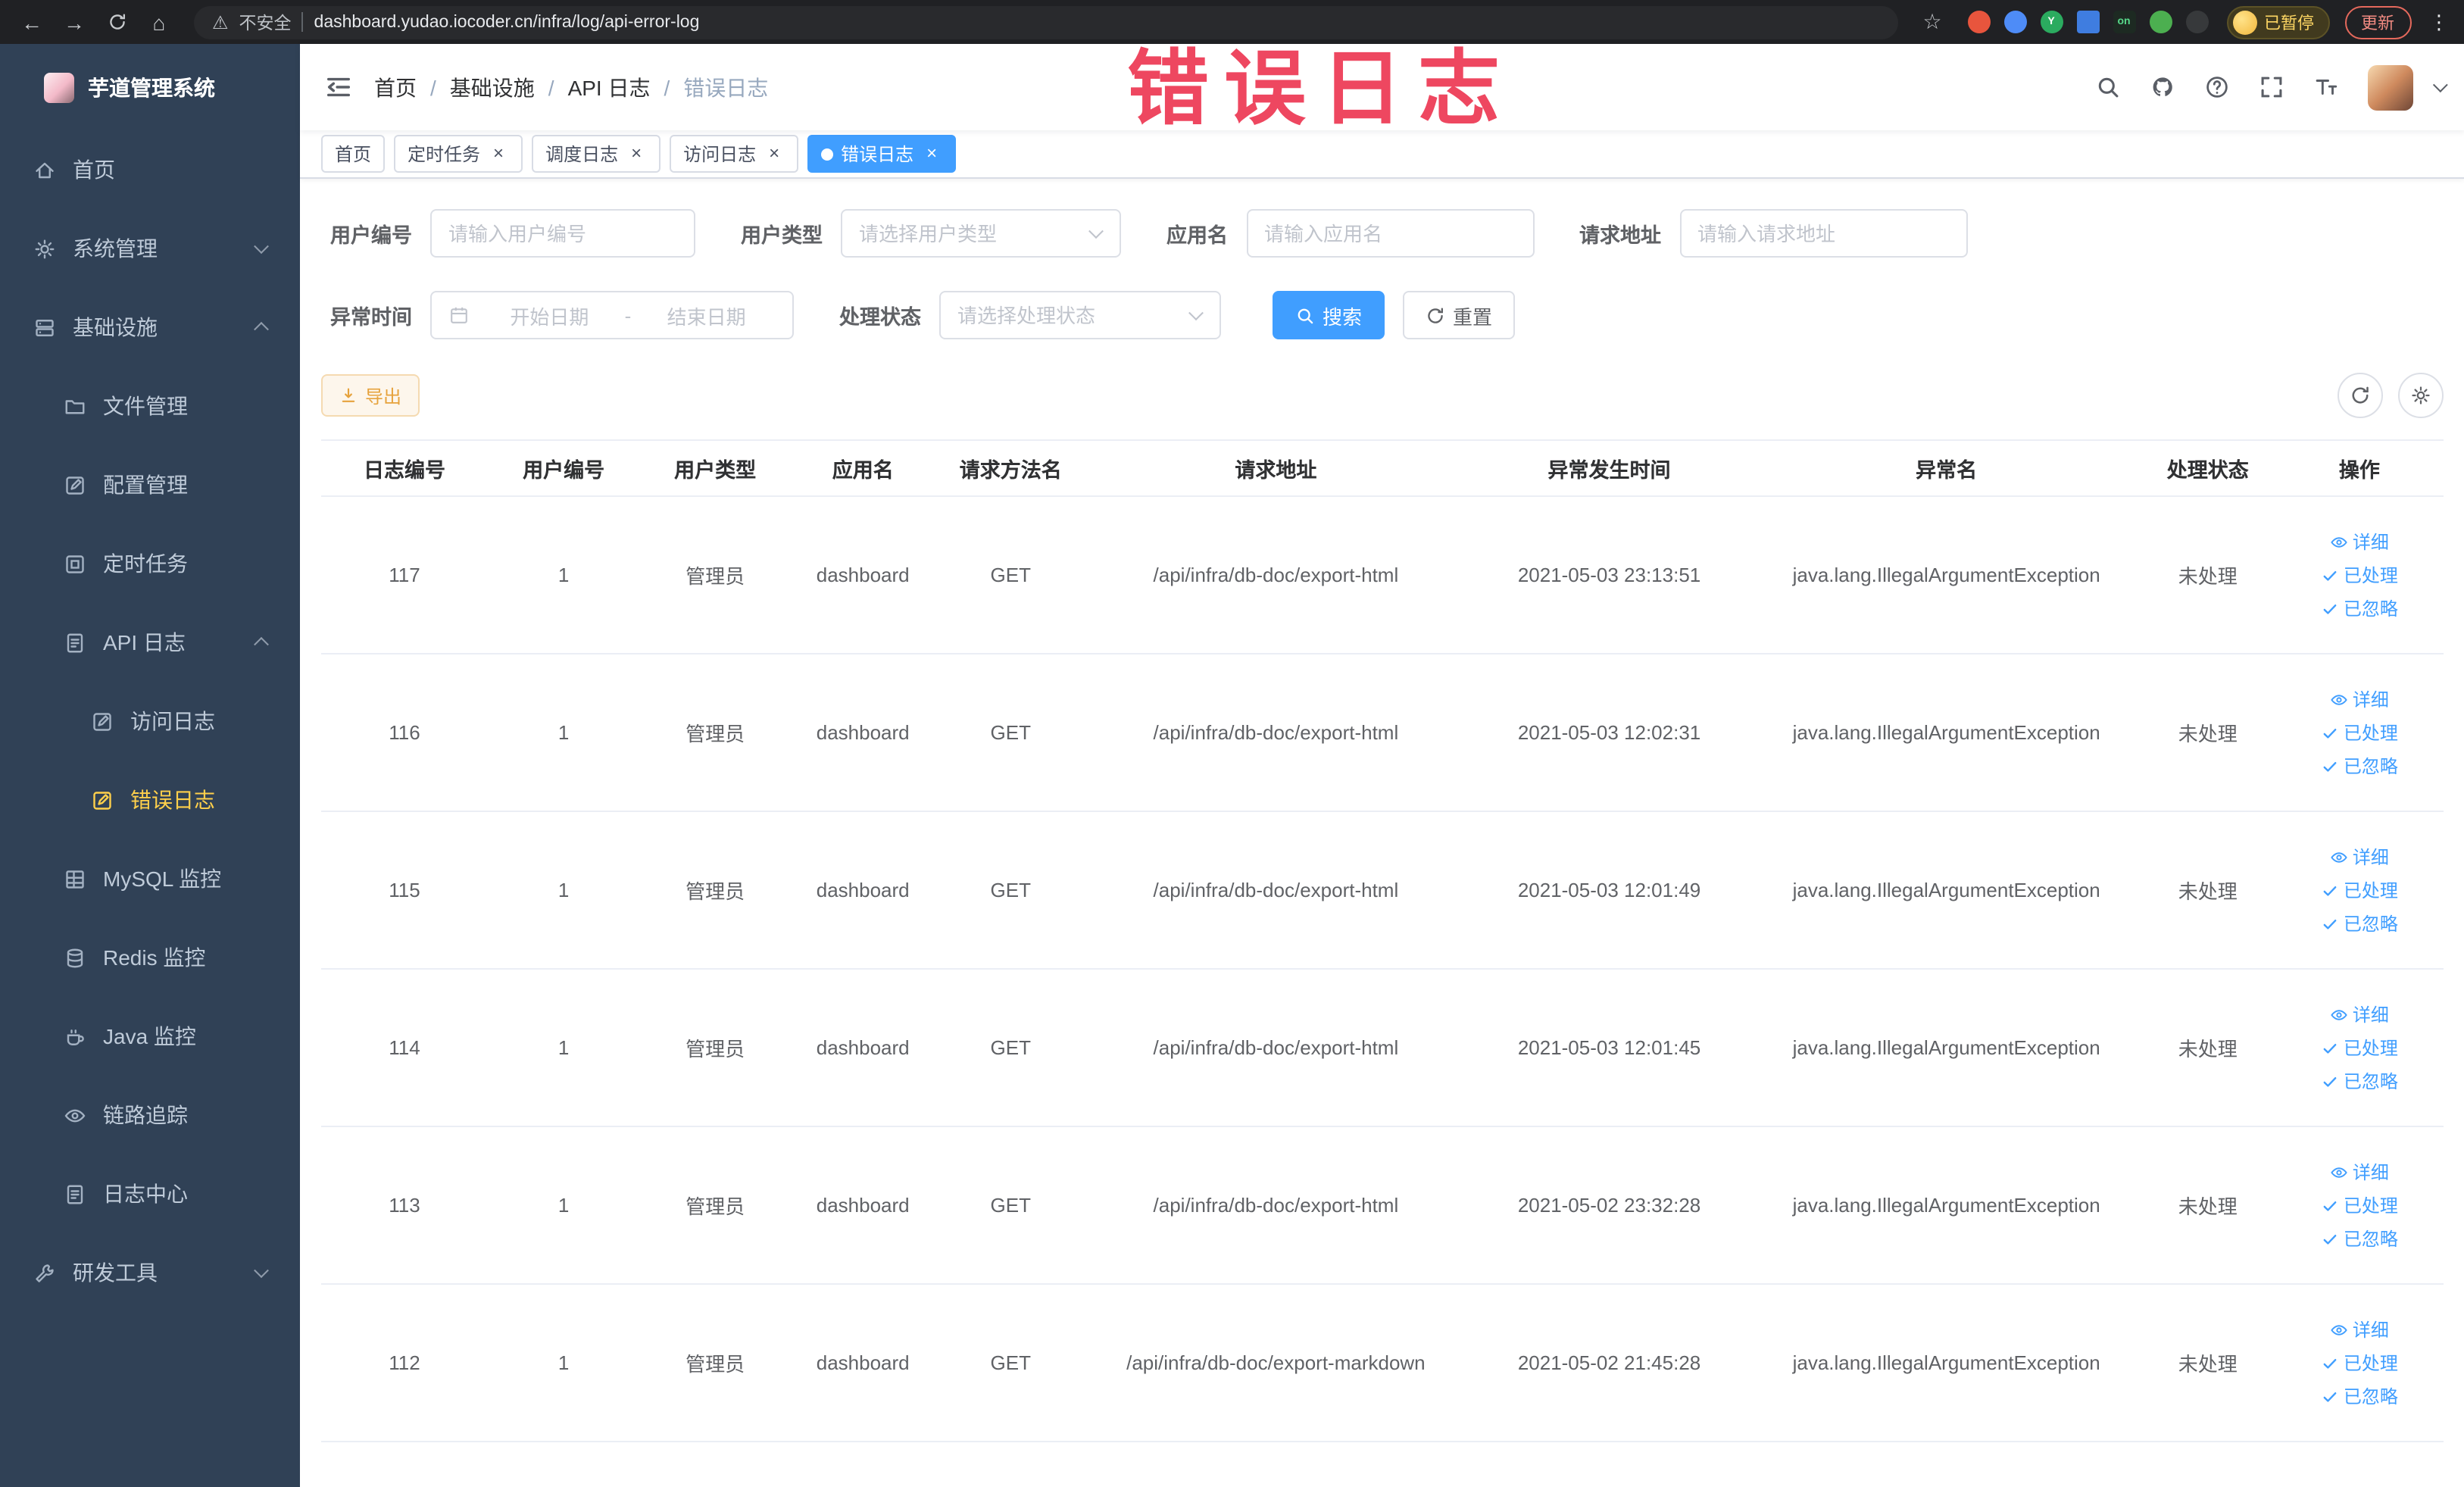 This screenshot has width=2464, height=1487. Describe the element at coordinates (2325, 87) in the screenshot. I see `font-size-icon` at that location.